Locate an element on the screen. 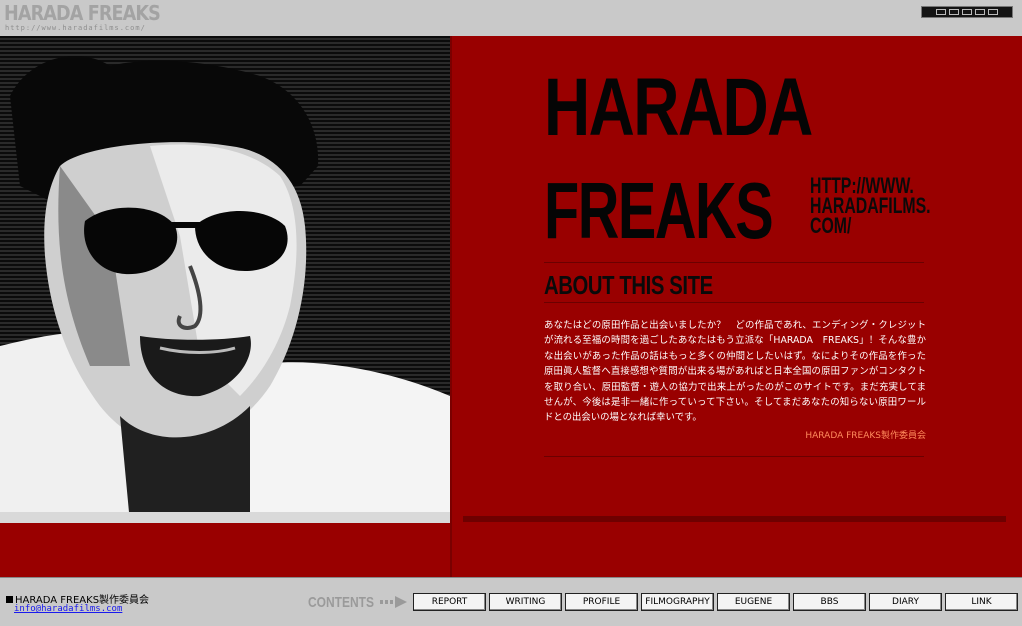  divider-rule-bottom is located at coordinates (734, 456).